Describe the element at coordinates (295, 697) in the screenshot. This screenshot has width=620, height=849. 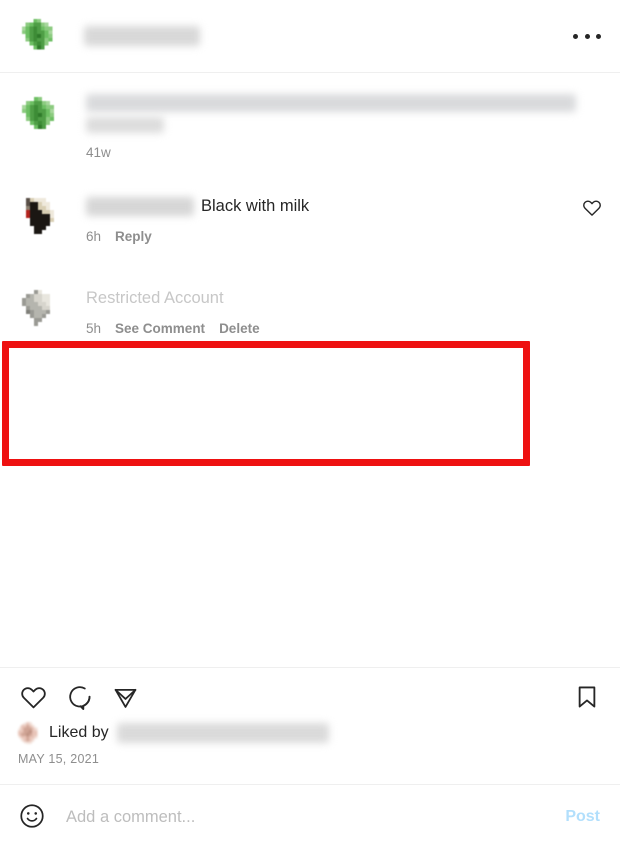
I see `post-actions-left` at that location.